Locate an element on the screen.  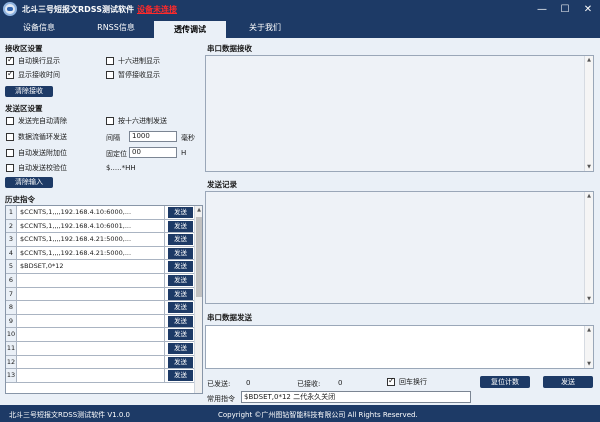
reset-count-button: 复位计数 is located at coordinates (505, 382).